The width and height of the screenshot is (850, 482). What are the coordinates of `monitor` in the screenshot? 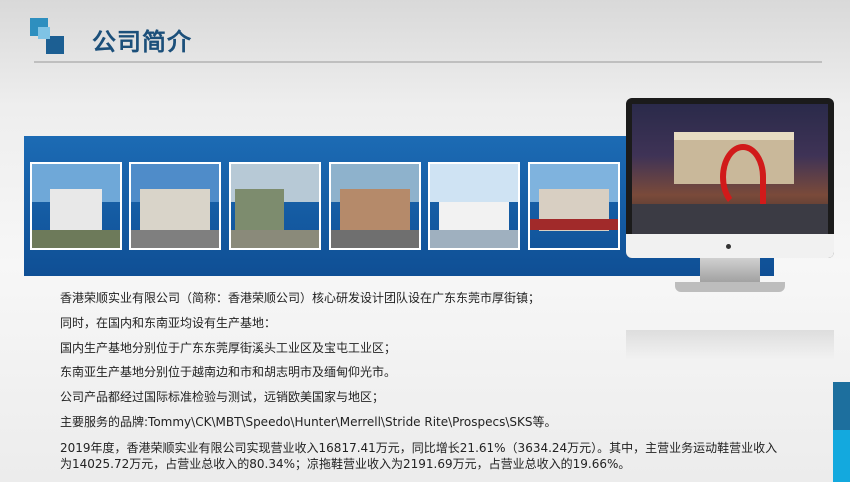 It's located at (730, 178).